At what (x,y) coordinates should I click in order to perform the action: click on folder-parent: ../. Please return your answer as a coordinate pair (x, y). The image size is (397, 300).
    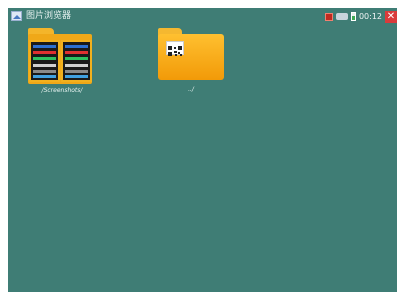
    Looking at the image, I should click on (190, 61).